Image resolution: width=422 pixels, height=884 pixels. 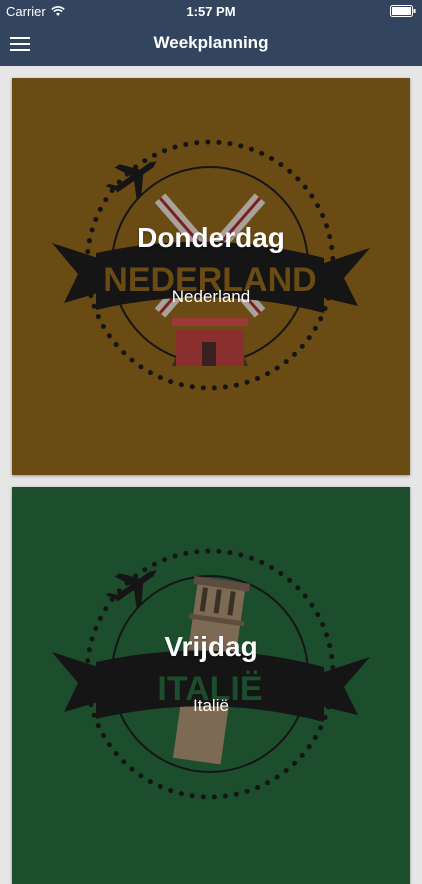 What do you see at coordinates (403, 12) in the screenshot?
I see `battery-icon` at bounding box center [403, 12].